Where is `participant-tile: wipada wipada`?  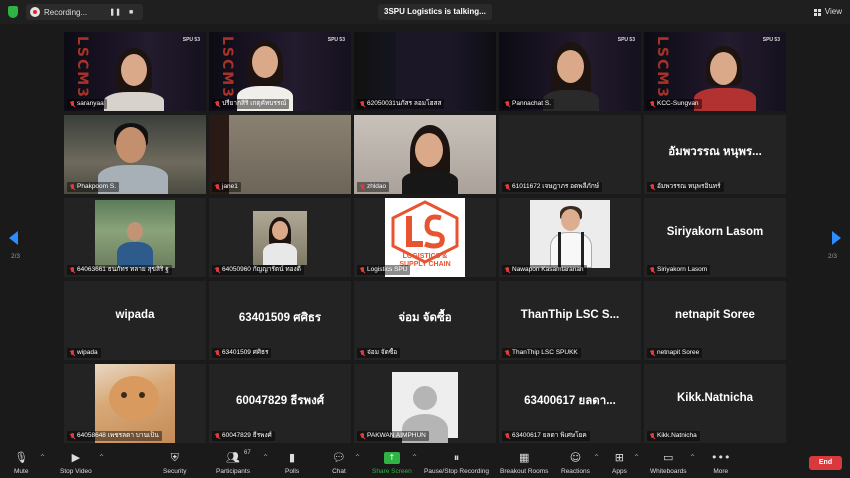
participant-tile: wipada wipada is located at coordinates (135, 320).